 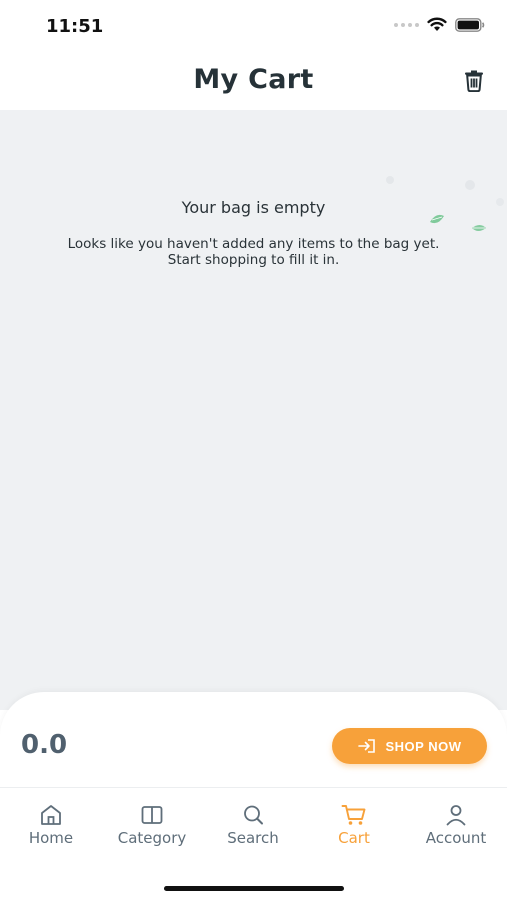 What do you see at coordinates (75, 26) in the screenshot?
I see `status-time: 11:51` at bounding box center [75, 26].